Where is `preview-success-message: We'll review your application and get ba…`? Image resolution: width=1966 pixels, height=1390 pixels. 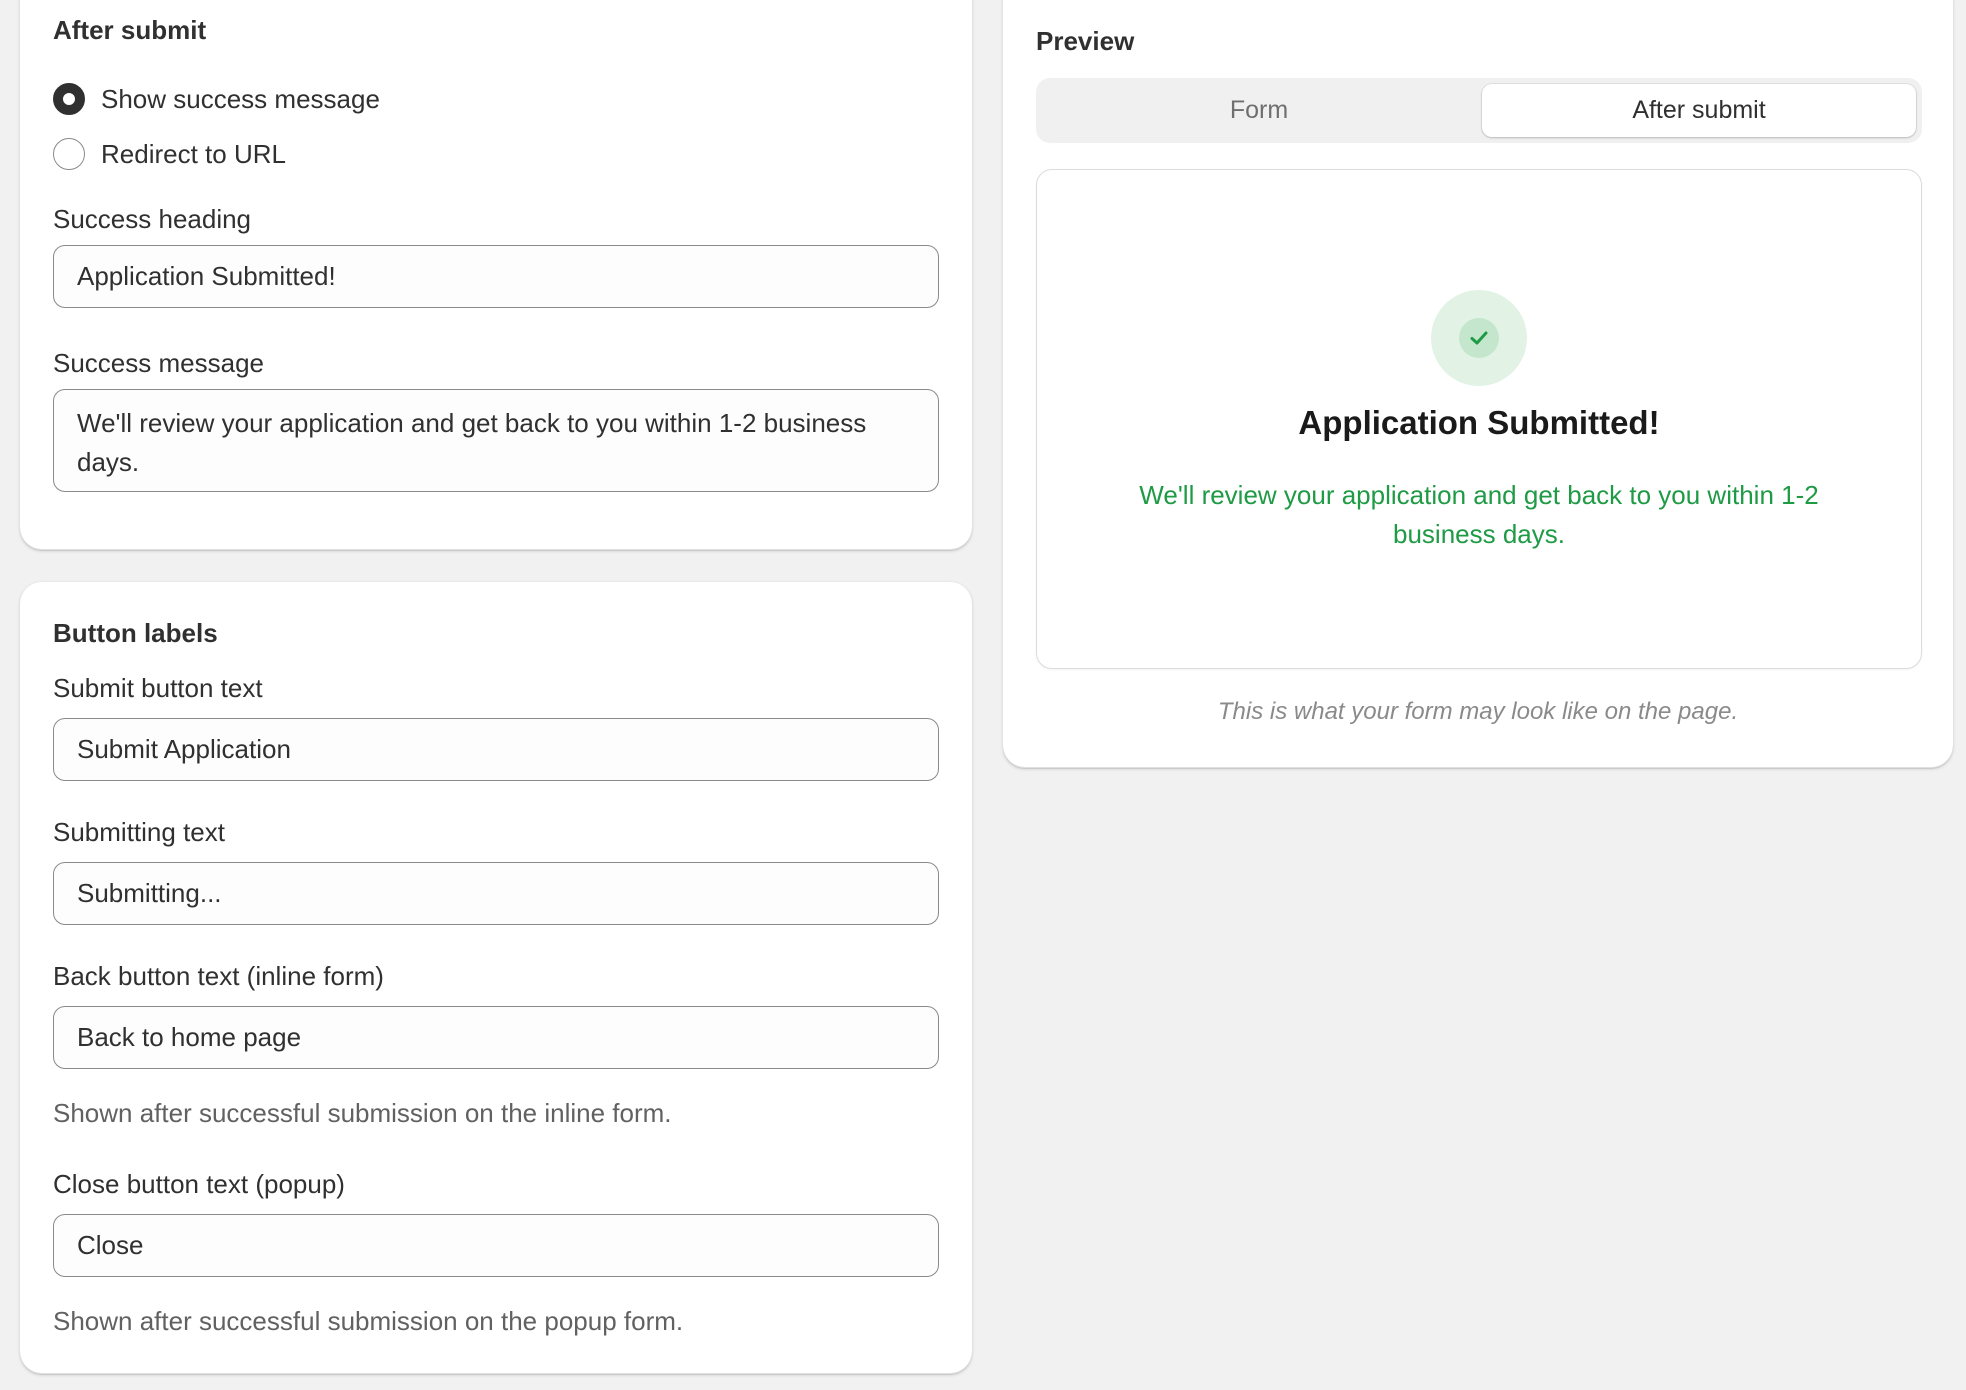
preview-success-message: We'll review your application and get ba… is located at coordinates (1479, 514).